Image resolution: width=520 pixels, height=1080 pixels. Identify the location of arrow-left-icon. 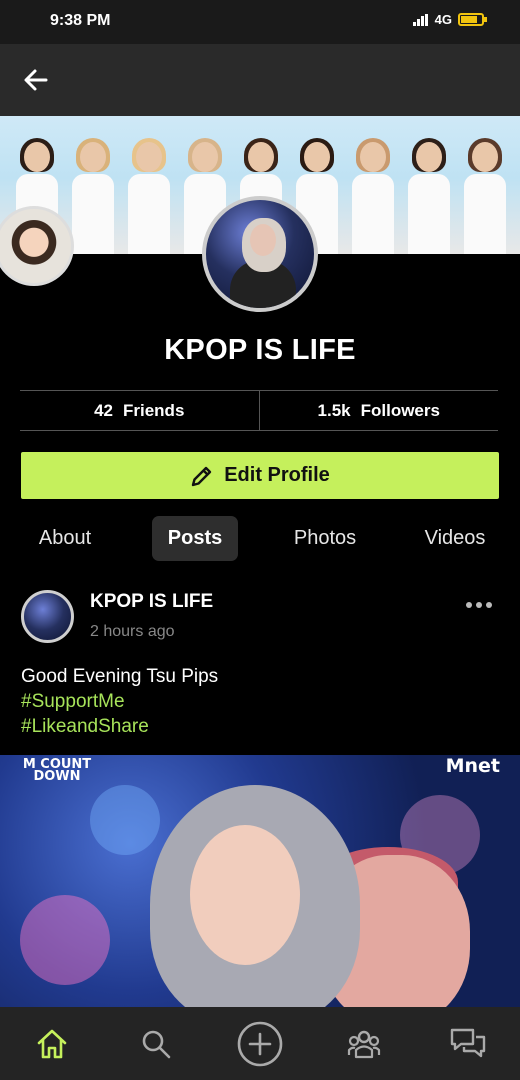
(36, 80).